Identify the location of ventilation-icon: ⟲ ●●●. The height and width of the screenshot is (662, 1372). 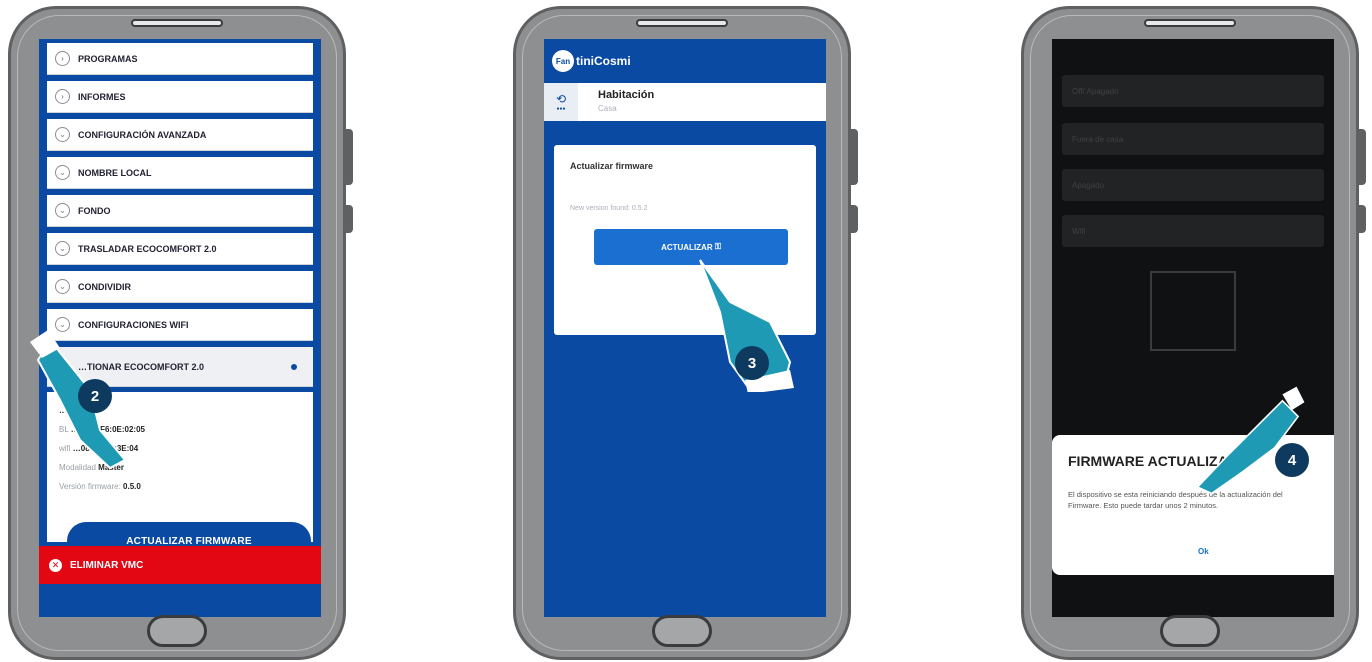
(561, 102).